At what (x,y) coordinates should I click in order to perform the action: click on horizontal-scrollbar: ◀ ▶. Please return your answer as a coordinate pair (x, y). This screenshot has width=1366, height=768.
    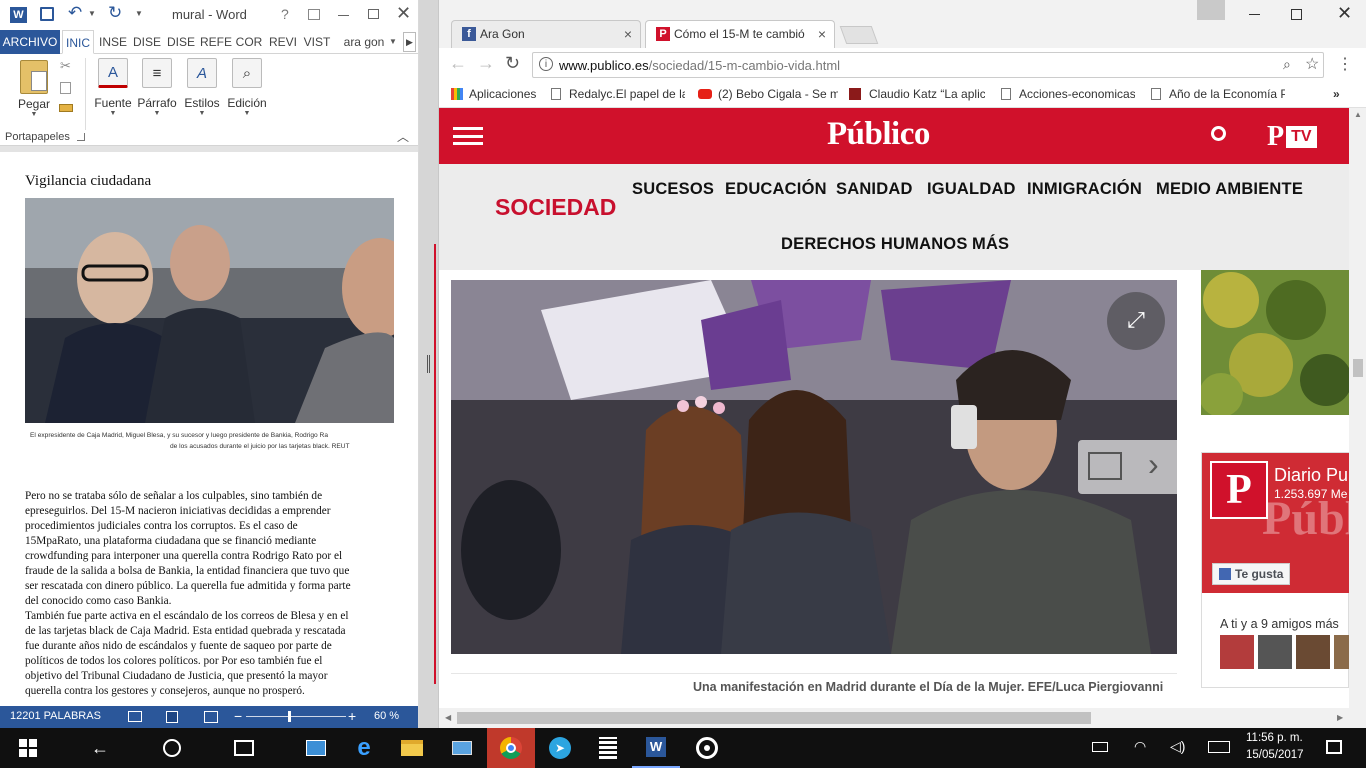
    Looking at the image, I should click on (902, 718).